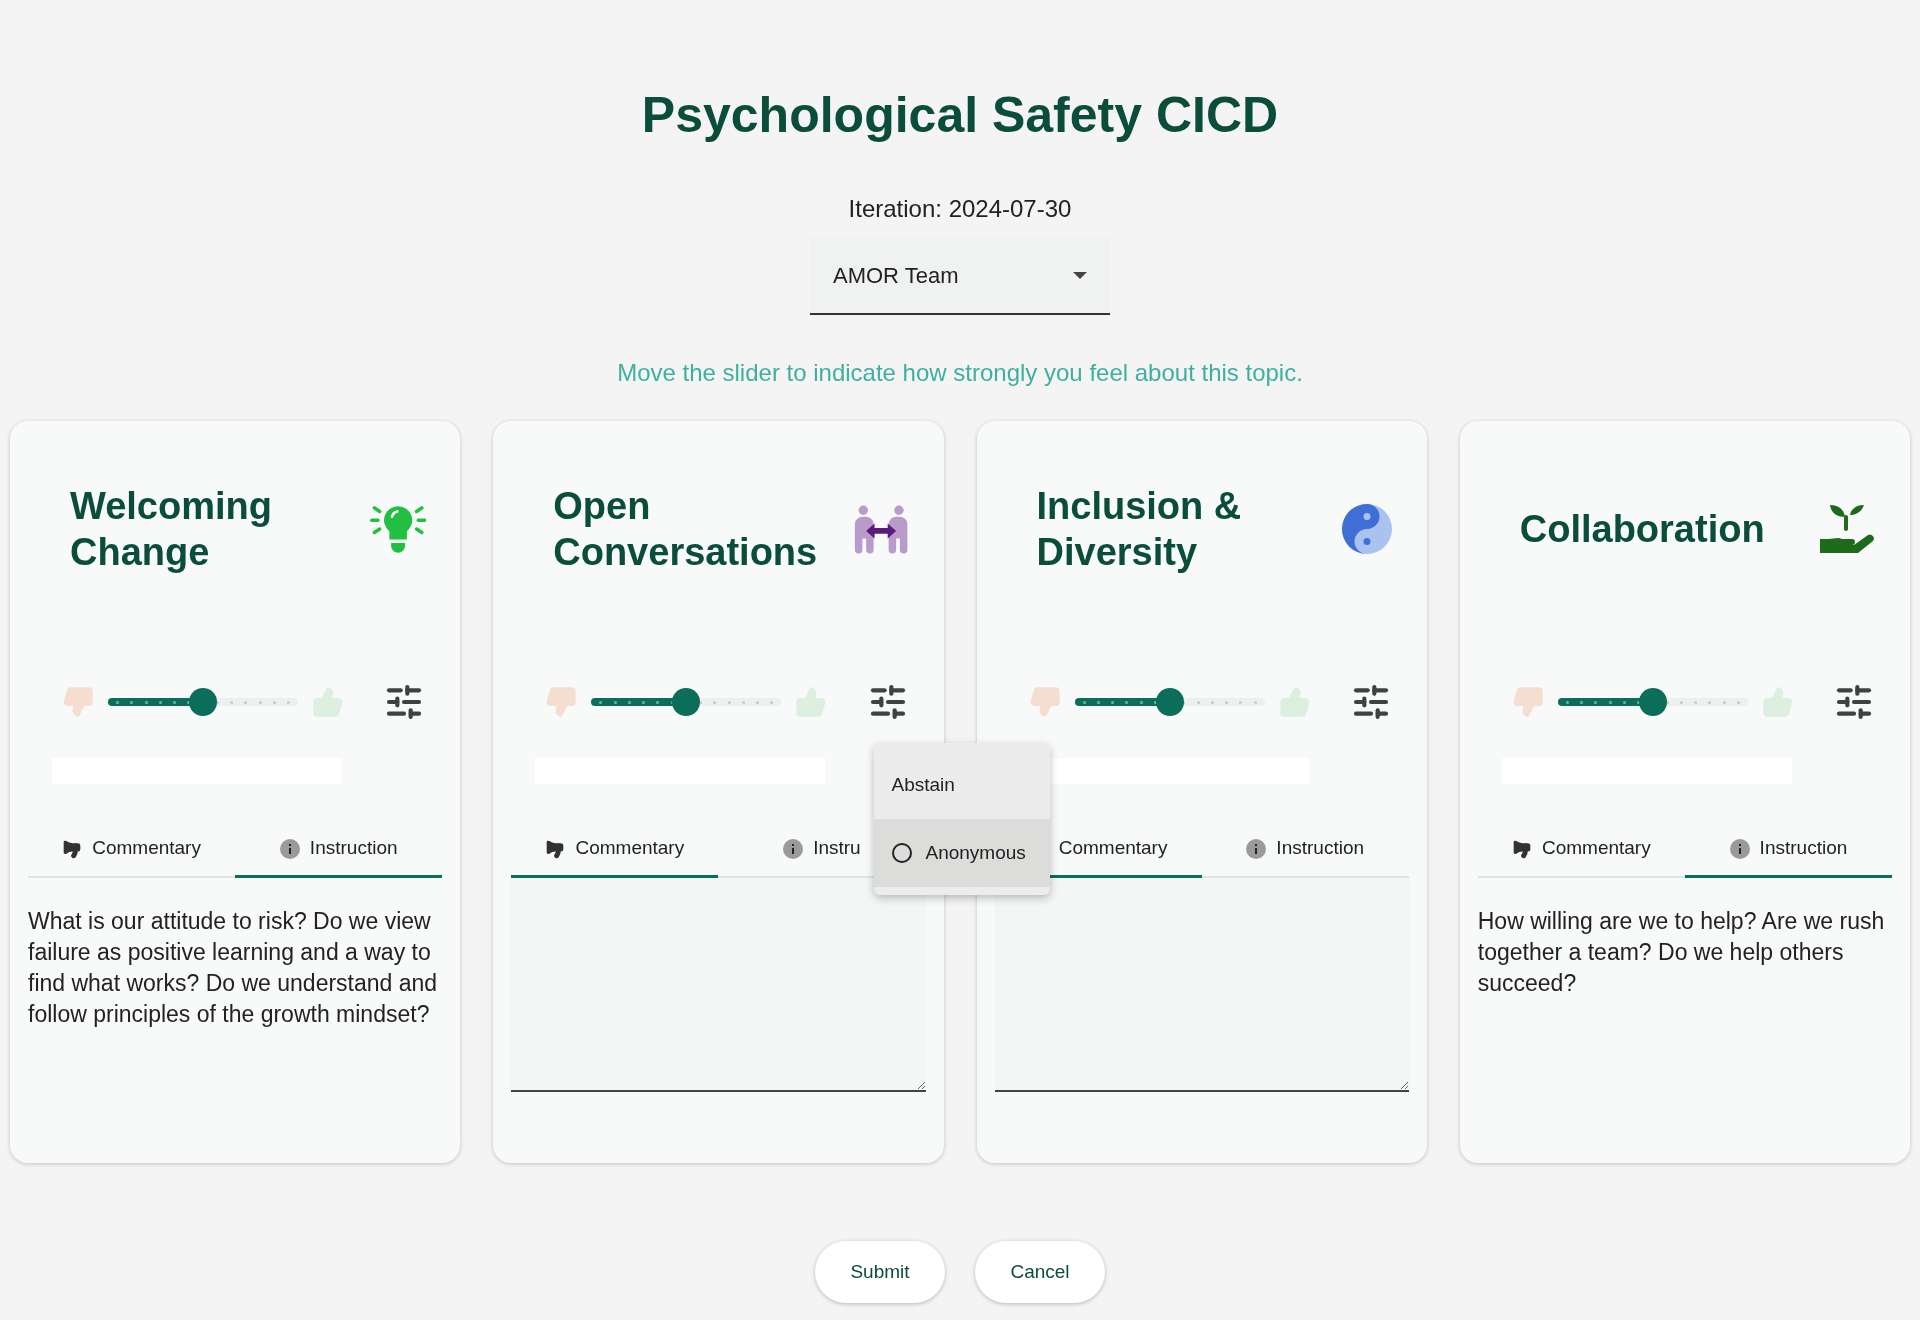 The height and width of the screenshot is (1320, 1920). I want to click on team-select: AMOR Team, so click(960, 276).